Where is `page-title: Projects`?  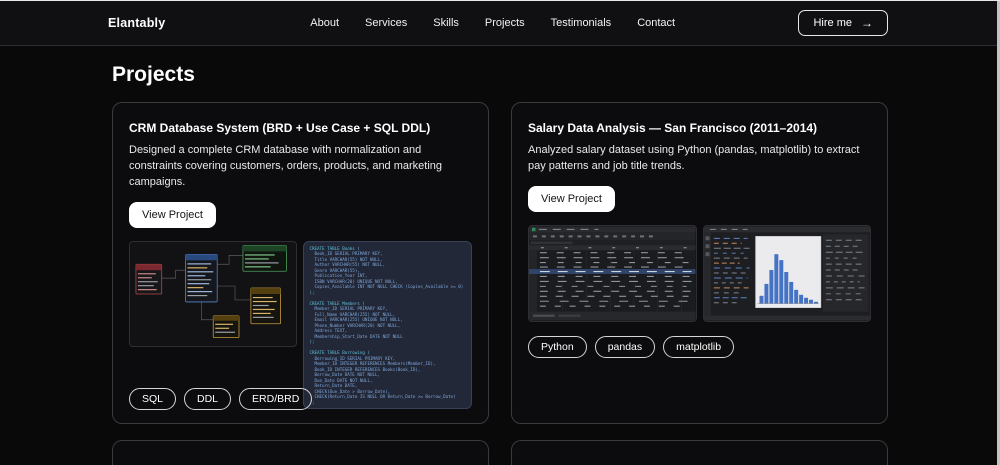
page-title: Projects is located at coordinates (153, 74).